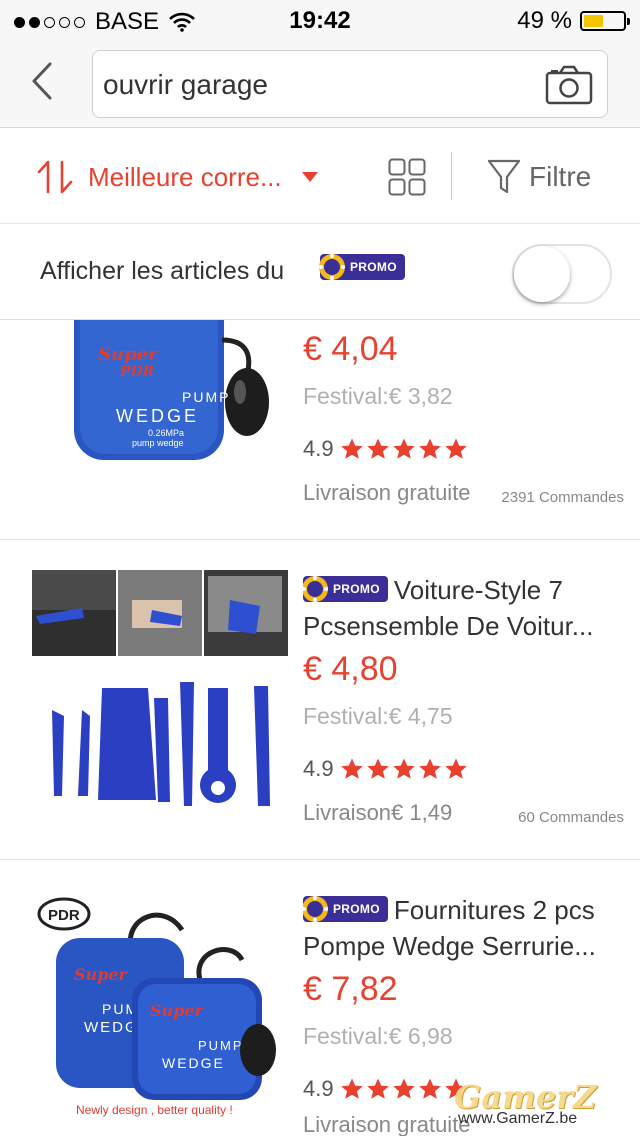 This screenshot has width=640, height=1136. What do you see at coordinates (518, 1118) in the screenshot?
I see `watermark-url: www.GamerZ.be` at bounding box center [518, 1118].